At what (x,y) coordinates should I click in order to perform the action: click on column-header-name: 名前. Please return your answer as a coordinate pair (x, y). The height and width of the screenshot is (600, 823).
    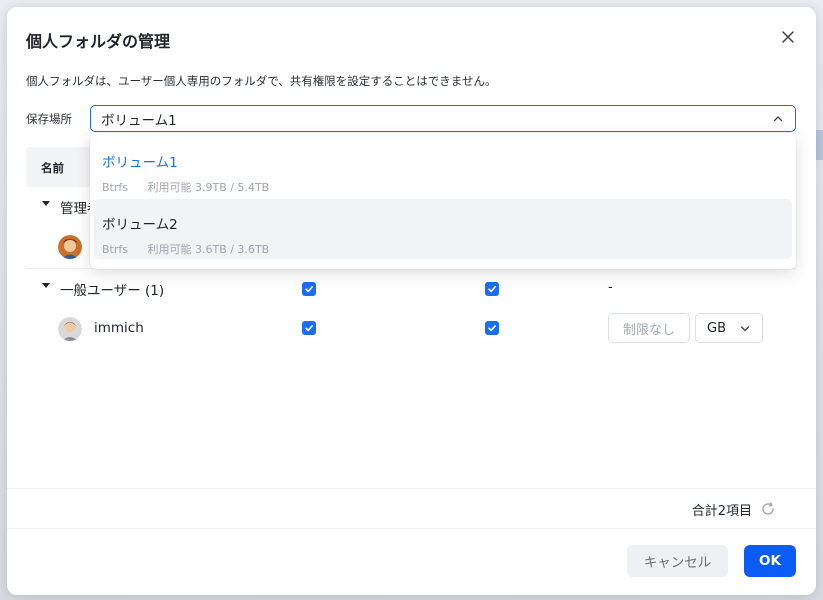
    Looking at the image, I should click on (52, 168).